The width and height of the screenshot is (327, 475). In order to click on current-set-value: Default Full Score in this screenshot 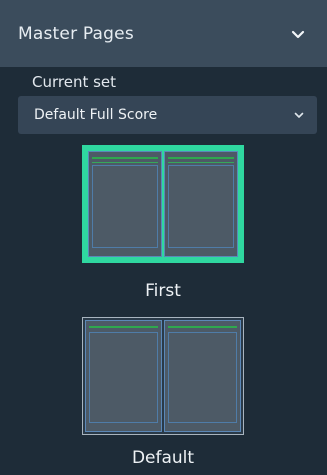, I will do `click(96, 115)`.